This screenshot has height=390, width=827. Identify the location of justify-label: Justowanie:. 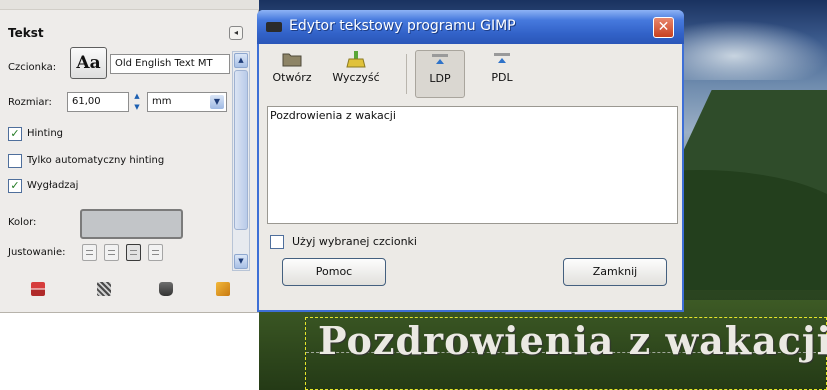
(37, 252).